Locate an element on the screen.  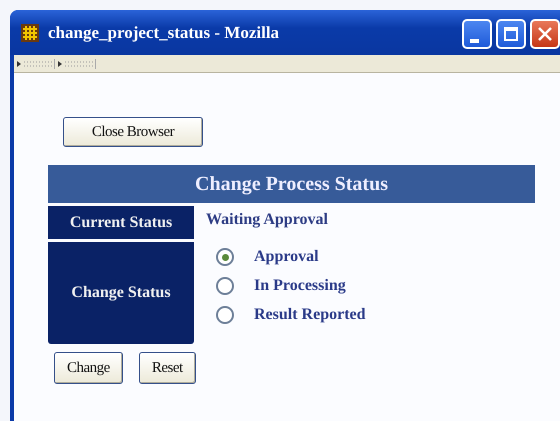
field-label: Current Status is located at coordinates (121, 222).